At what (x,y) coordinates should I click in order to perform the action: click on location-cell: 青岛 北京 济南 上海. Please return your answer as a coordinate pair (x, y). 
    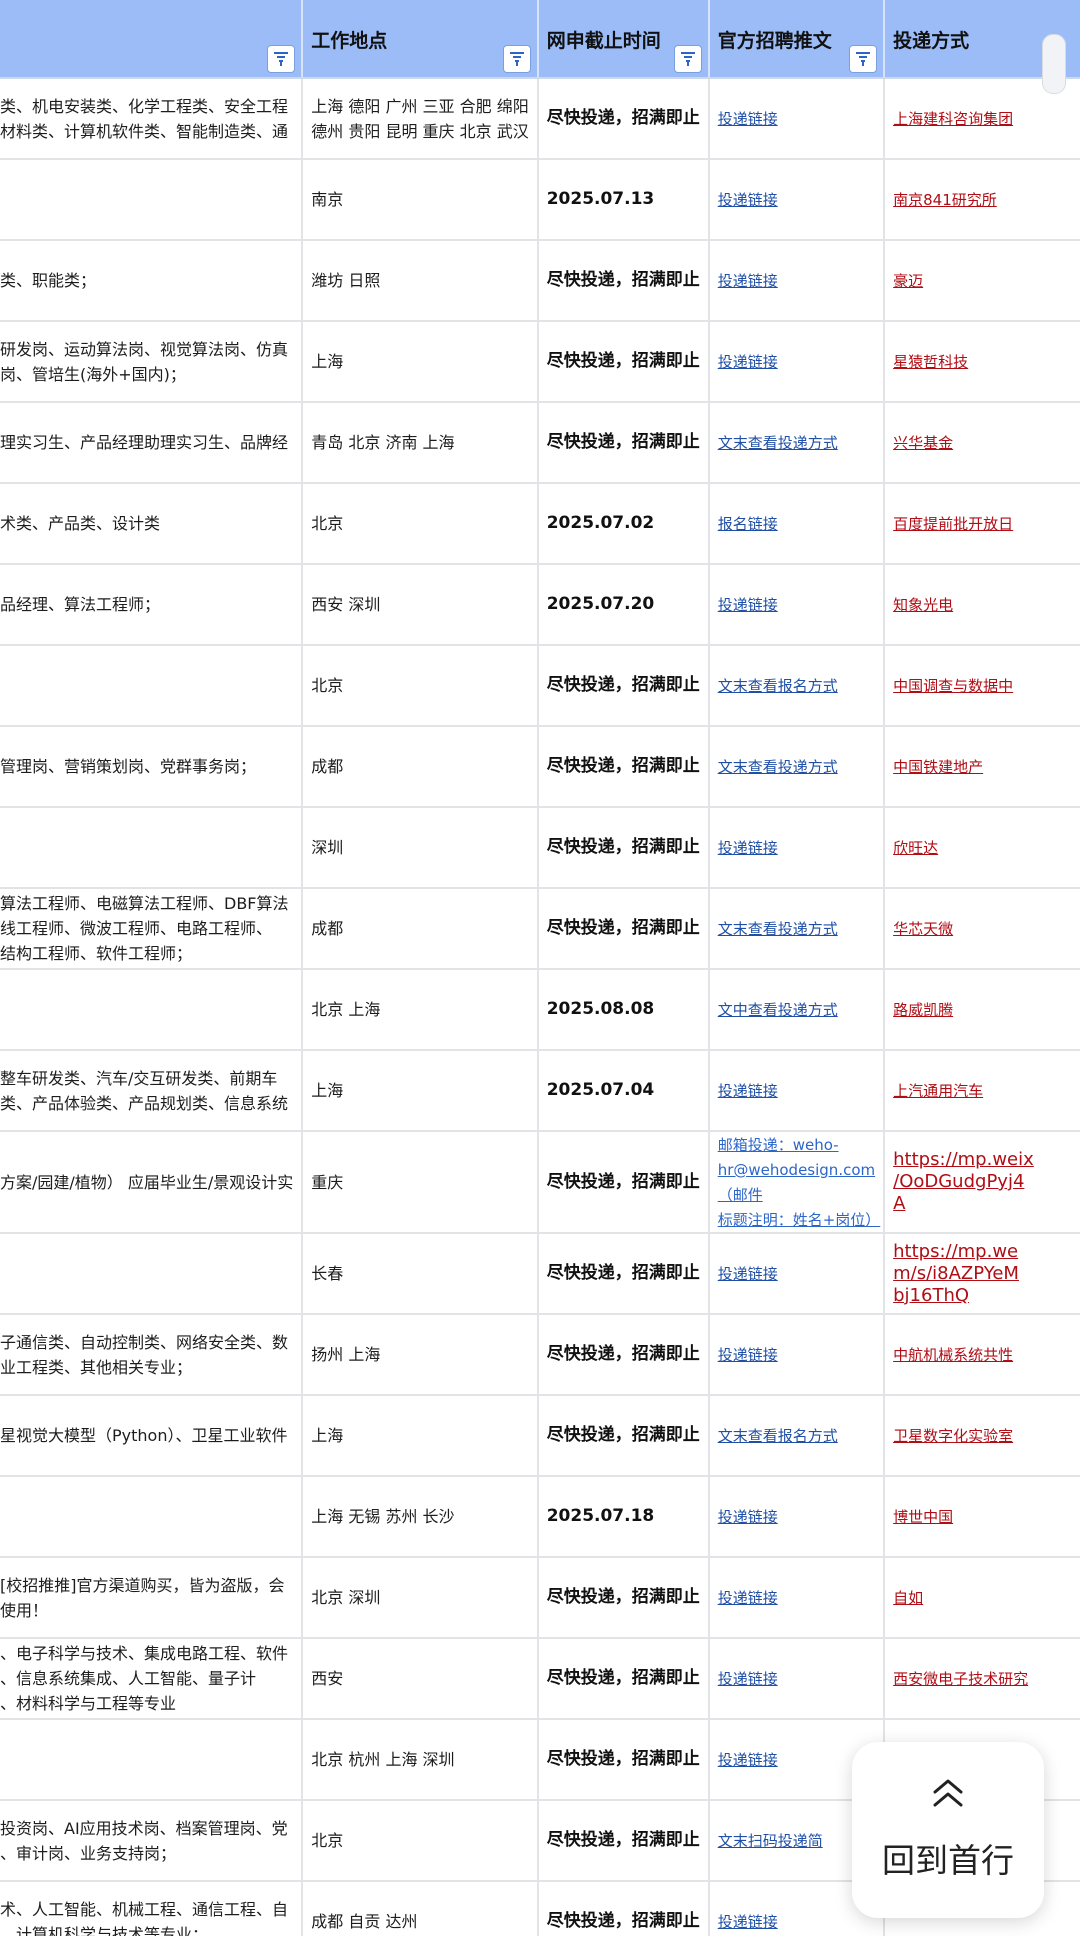
    Looking at the image, I should click on (420, 443).